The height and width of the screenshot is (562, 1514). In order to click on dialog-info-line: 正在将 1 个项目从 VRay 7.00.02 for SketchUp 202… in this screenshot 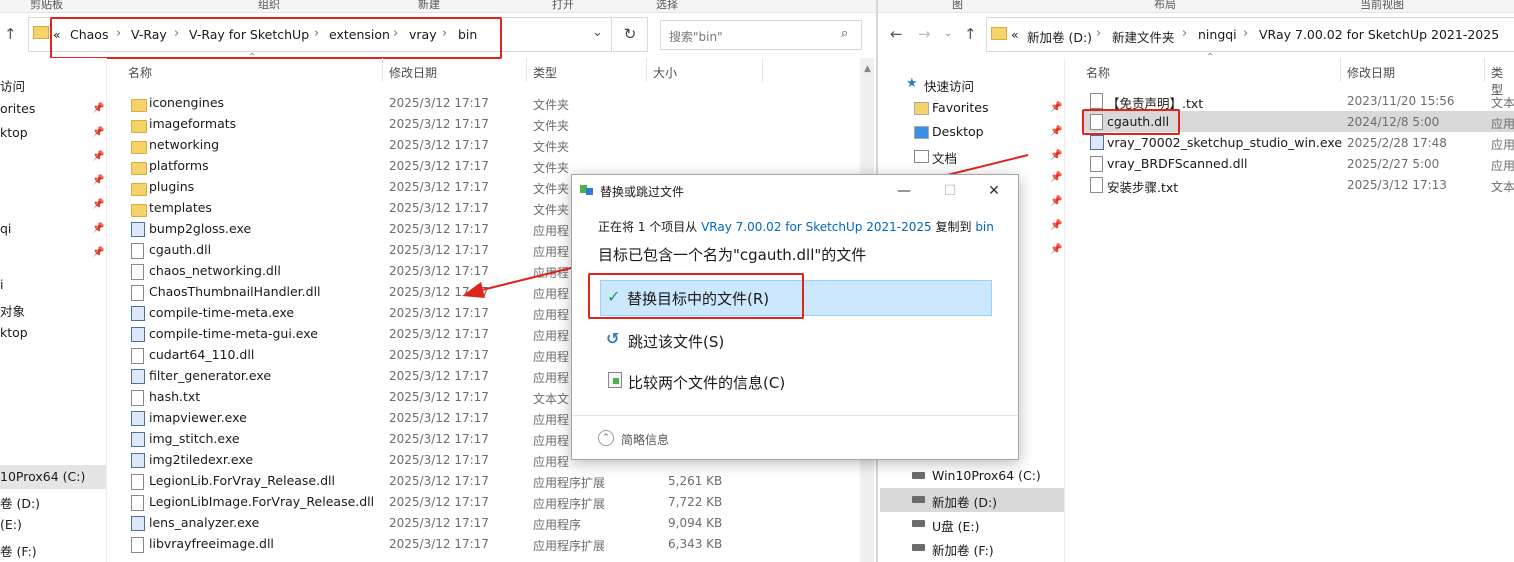, I will do `click(796, 226)`.